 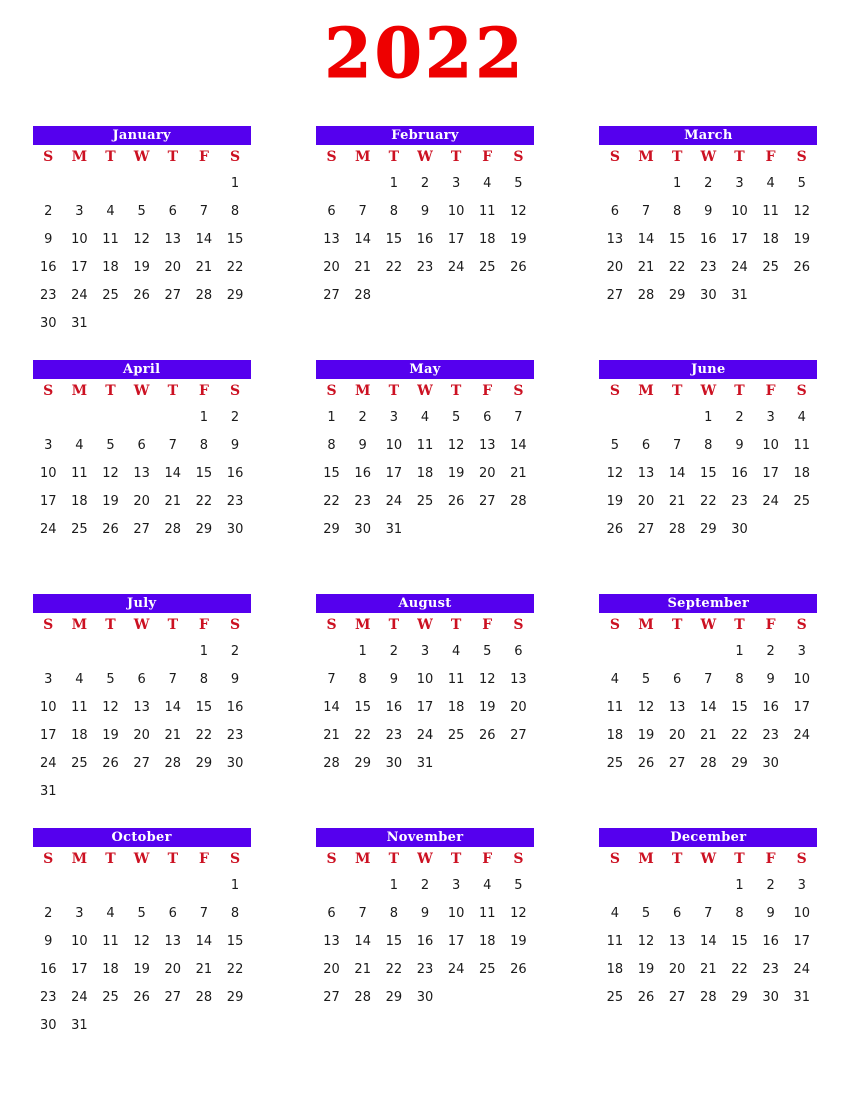 What do you see at coordinates (770, 418) in the screenshot?
I see `day-cell: 3` at bounding box center [770, 418].